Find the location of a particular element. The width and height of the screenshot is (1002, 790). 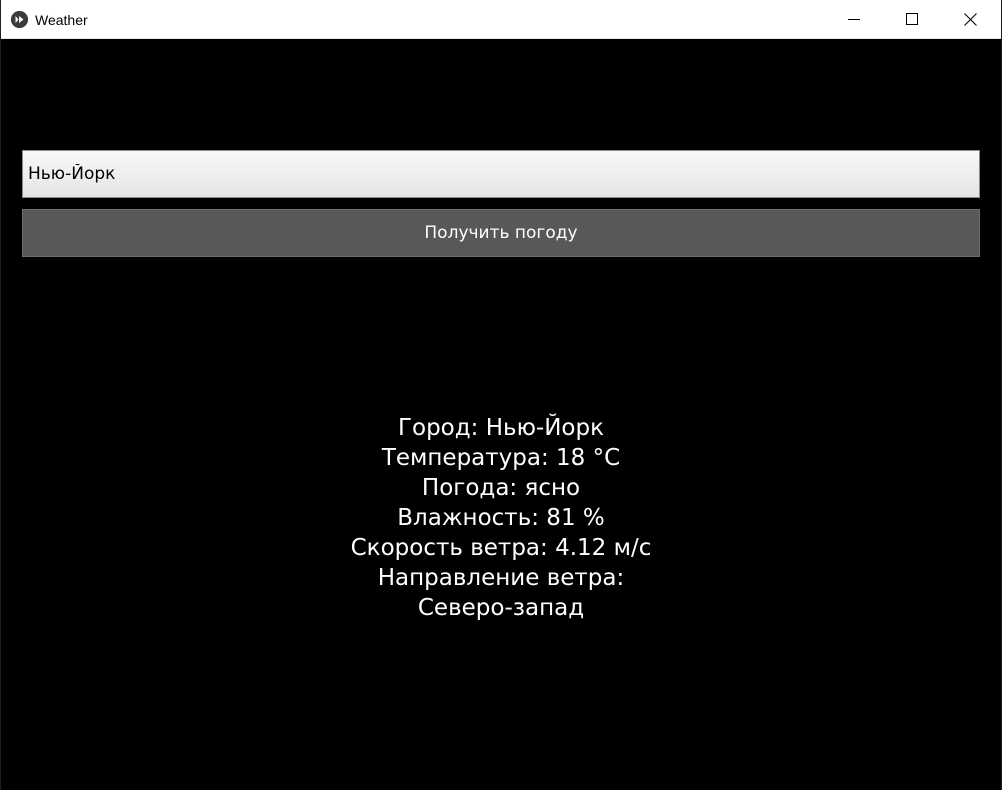

get-weather-button: Получить погоду is located at coordinates (501, 233).